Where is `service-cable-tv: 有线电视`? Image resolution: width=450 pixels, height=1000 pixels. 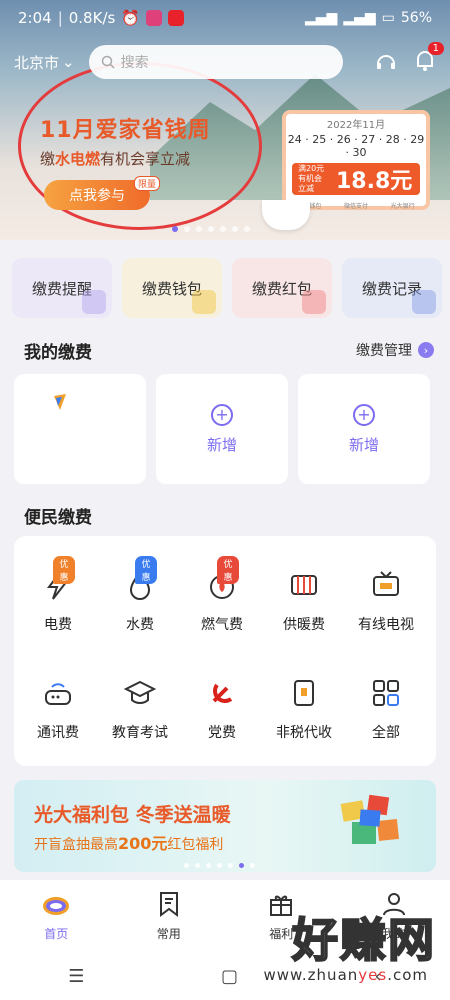 service-cable-tv: 有线电视 is located at coordinates (386, 601).